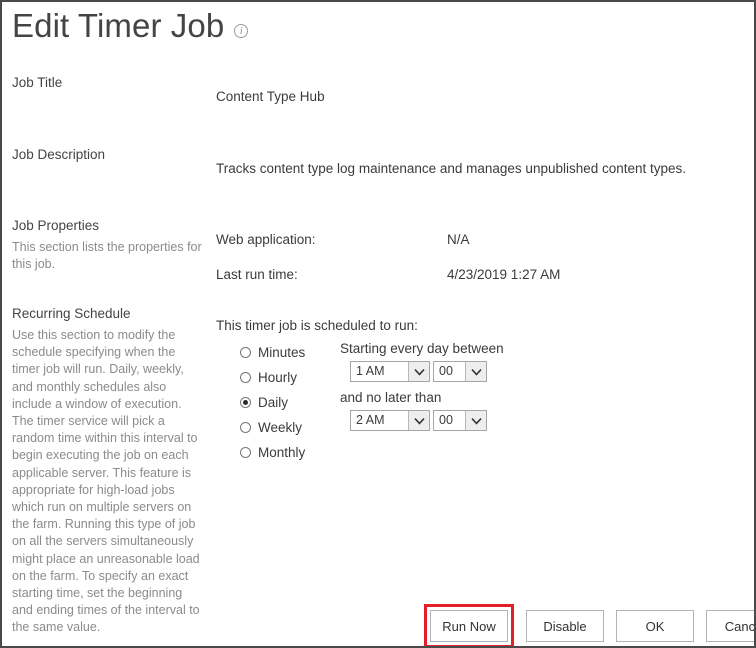 This screenshot has height=648, width=756. Describe the element at coordinates (390, 420) in the screenshot. I see `end-hour-select: 2 AM` at that location.